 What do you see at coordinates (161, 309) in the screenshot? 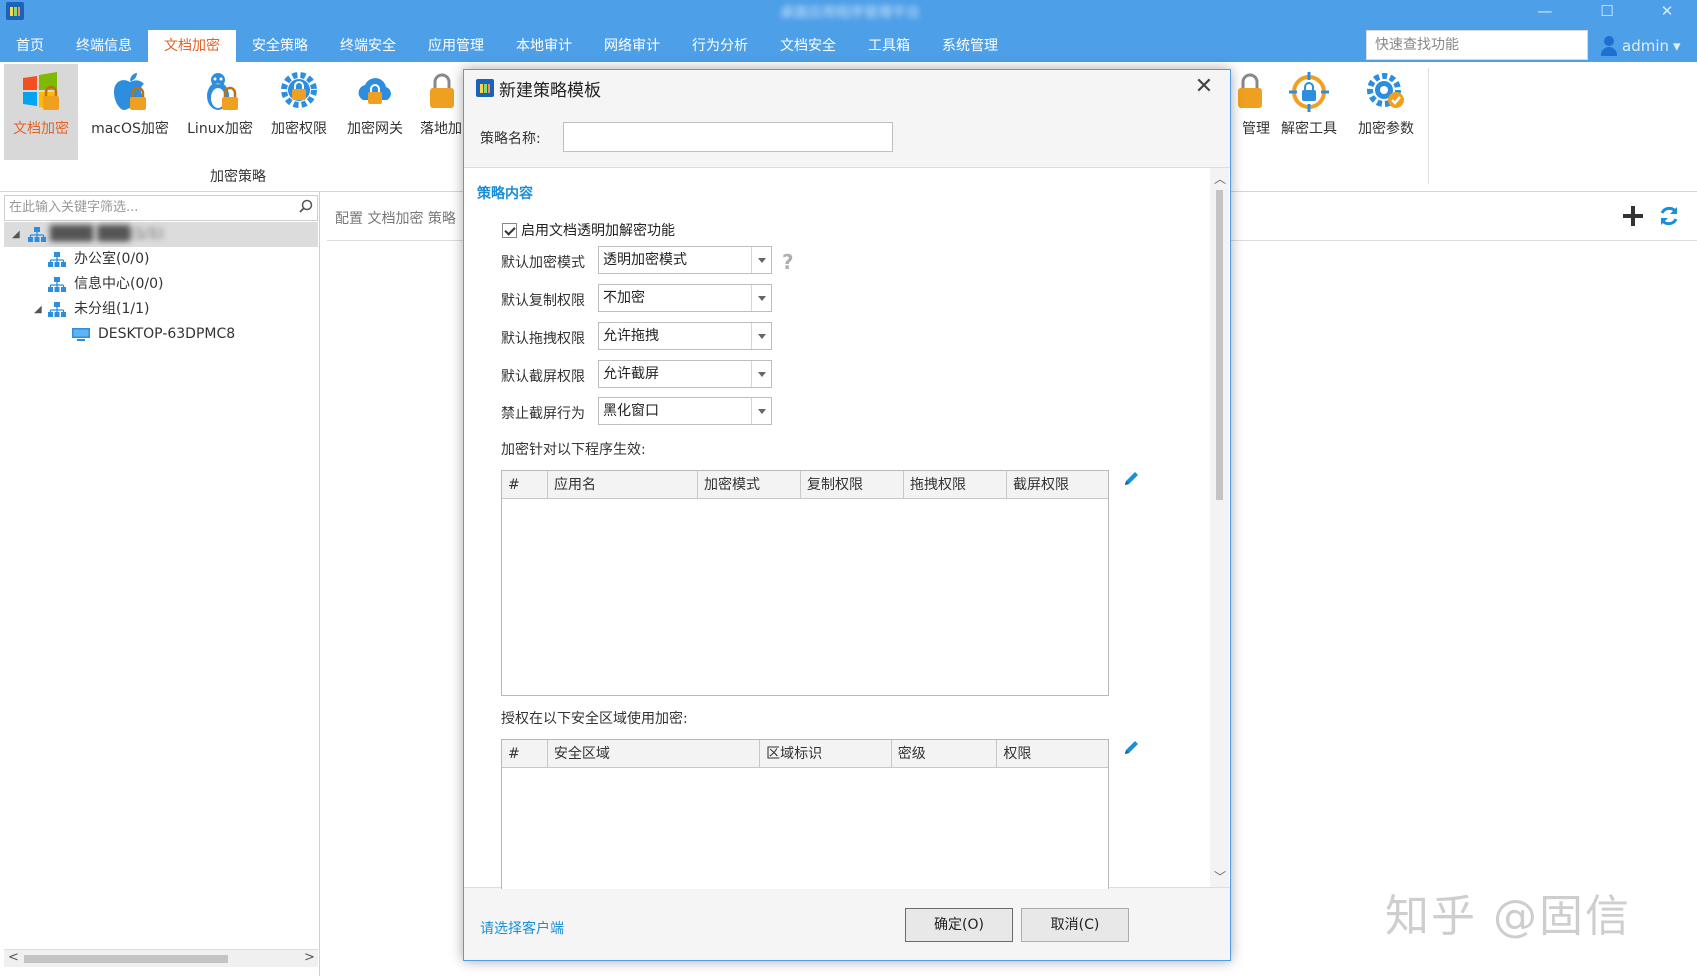
I see `tree-node: ◢ 未分组(1/1)` at bounding box center [161, 309].